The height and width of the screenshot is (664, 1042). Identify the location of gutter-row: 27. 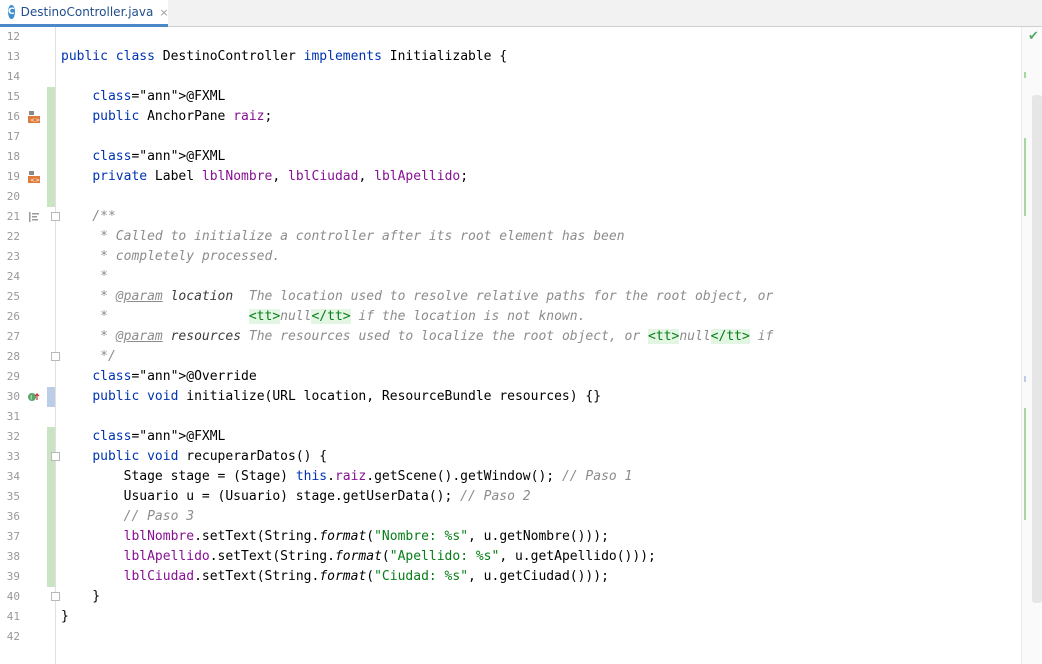
(28, 337).